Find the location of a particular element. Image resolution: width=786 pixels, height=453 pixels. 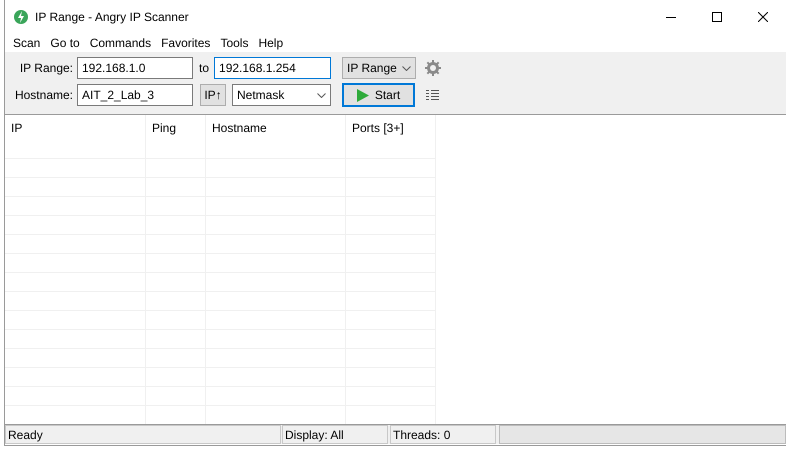

menu-item: Scan is located at coordinates (27, 43).